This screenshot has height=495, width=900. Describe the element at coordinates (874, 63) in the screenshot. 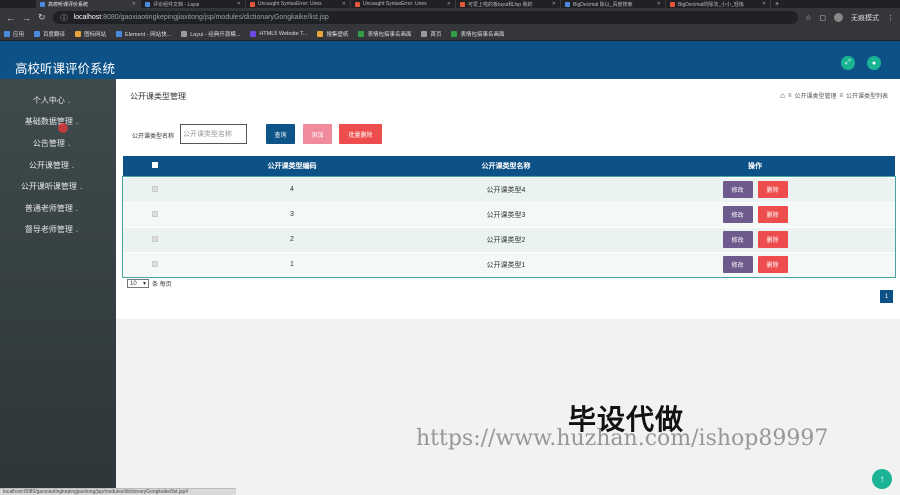

I see `user-icon: ●` at that location.